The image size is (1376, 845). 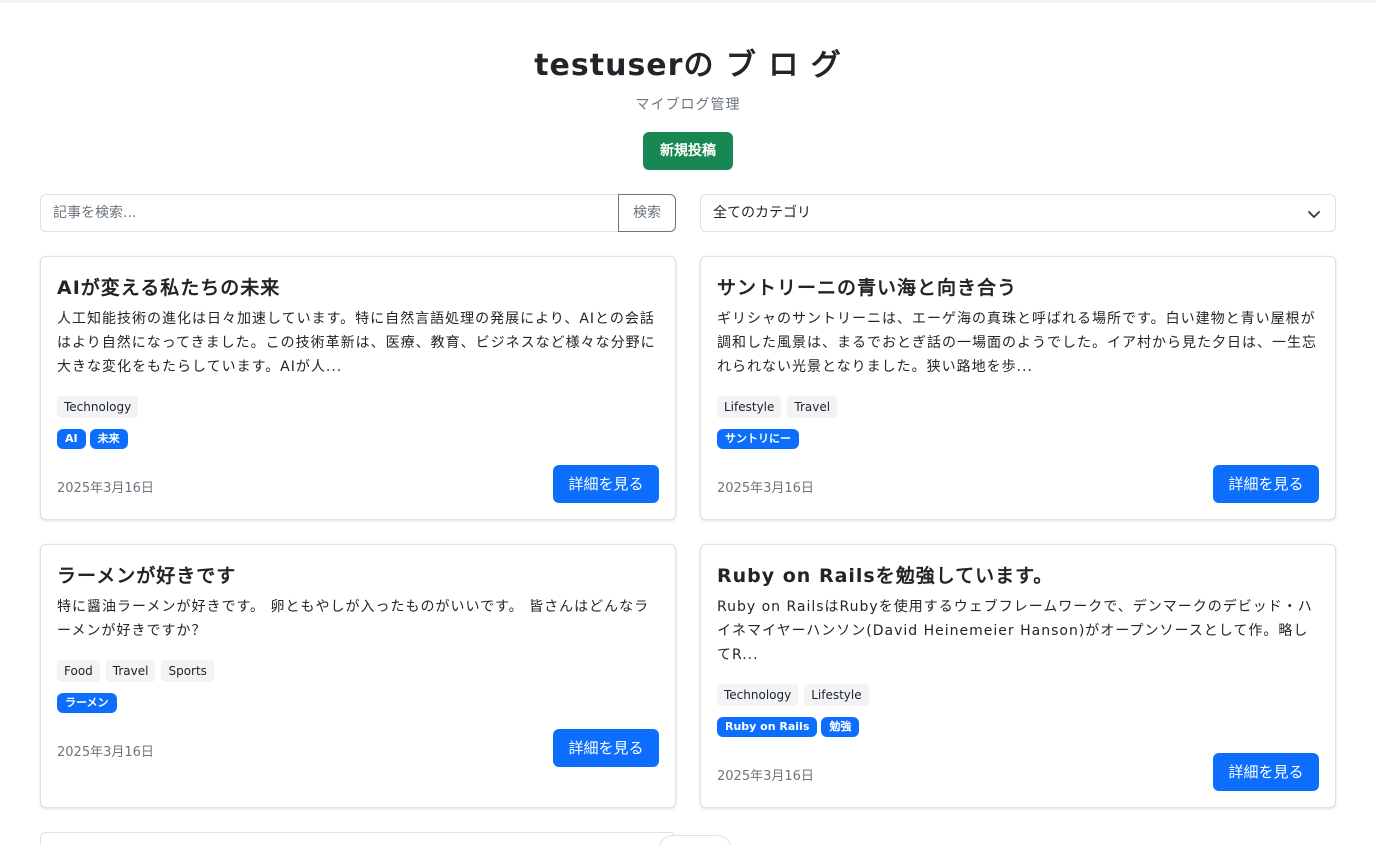 I want to click on category-badge: Food, so click(x=78, y=671).